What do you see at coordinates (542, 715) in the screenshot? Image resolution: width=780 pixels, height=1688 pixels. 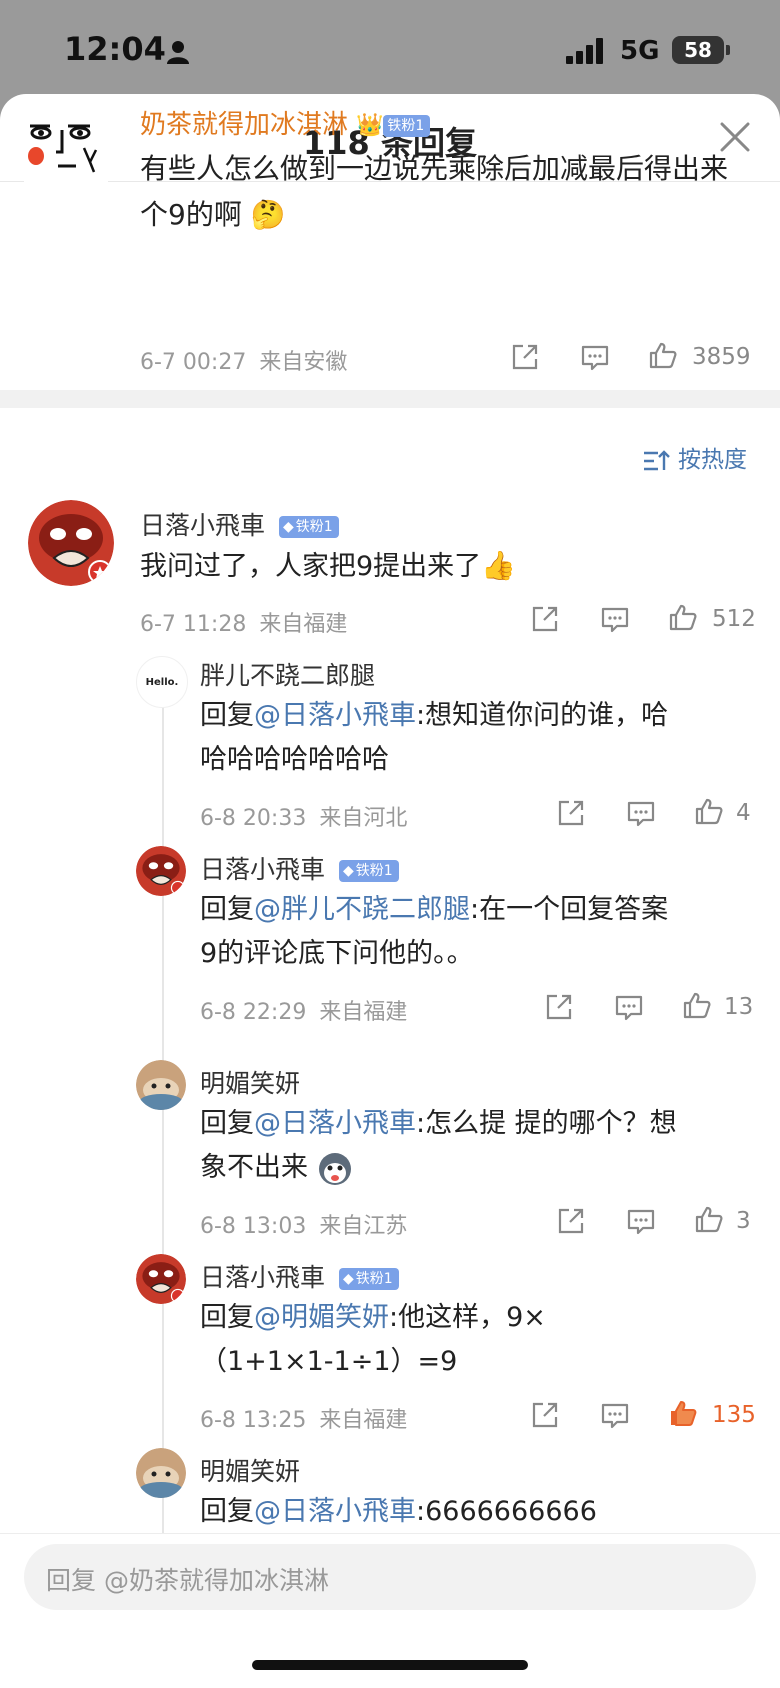 I see `reply-body: :想知道你问的谁，哈` at bounding box center [542, 715].